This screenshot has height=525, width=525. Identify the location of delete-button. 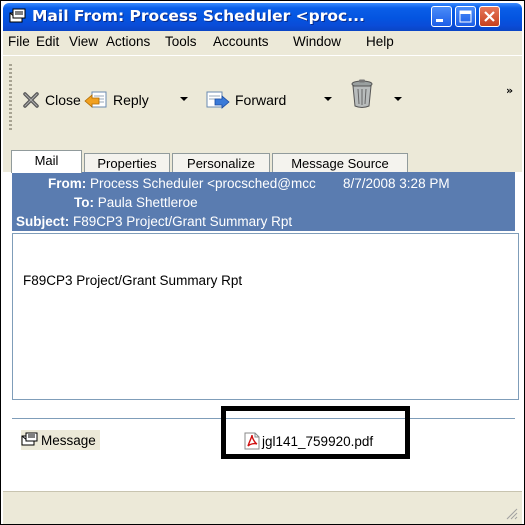
(362, 93).